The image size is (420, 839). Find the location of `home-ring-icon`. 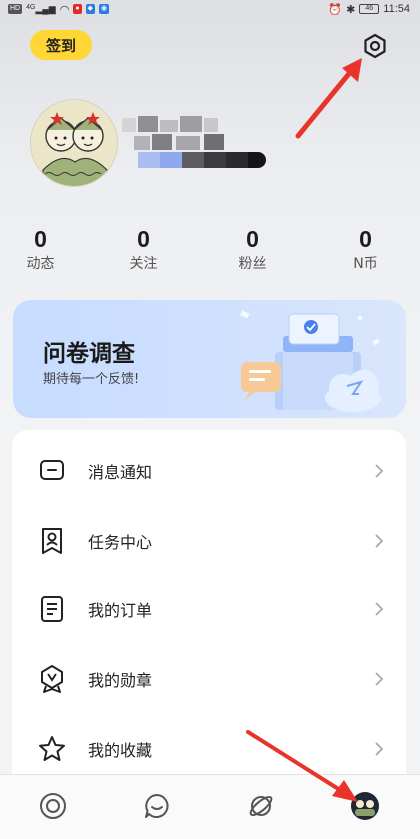

home-ring-icon is located at coordinates (53, 806).